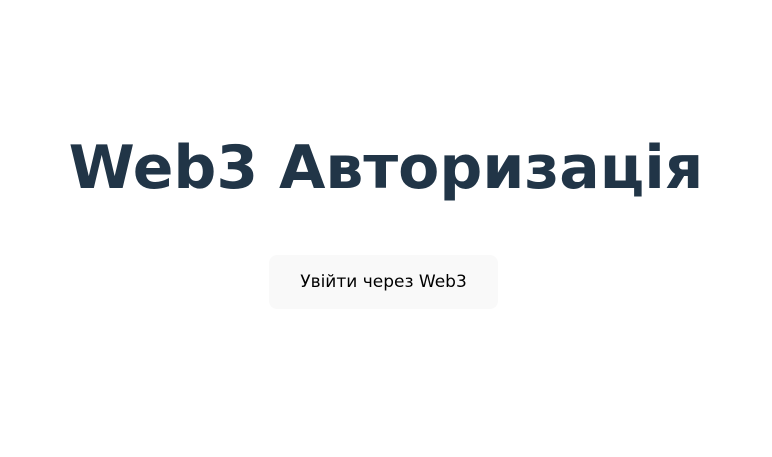 The width and height of the screenshot is (772, 457). I want to click on page-title: Web3 Авторизація, so click(386, 168).